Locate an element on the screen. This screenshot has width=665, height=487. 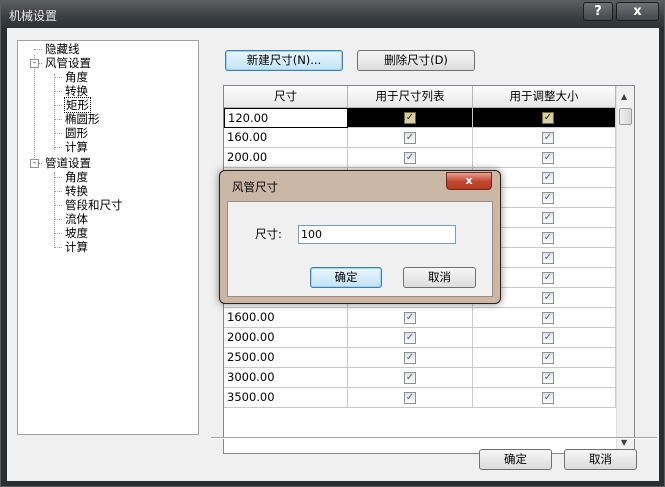
column-header-size: 尺寸 is located at coordinates (286, 97).